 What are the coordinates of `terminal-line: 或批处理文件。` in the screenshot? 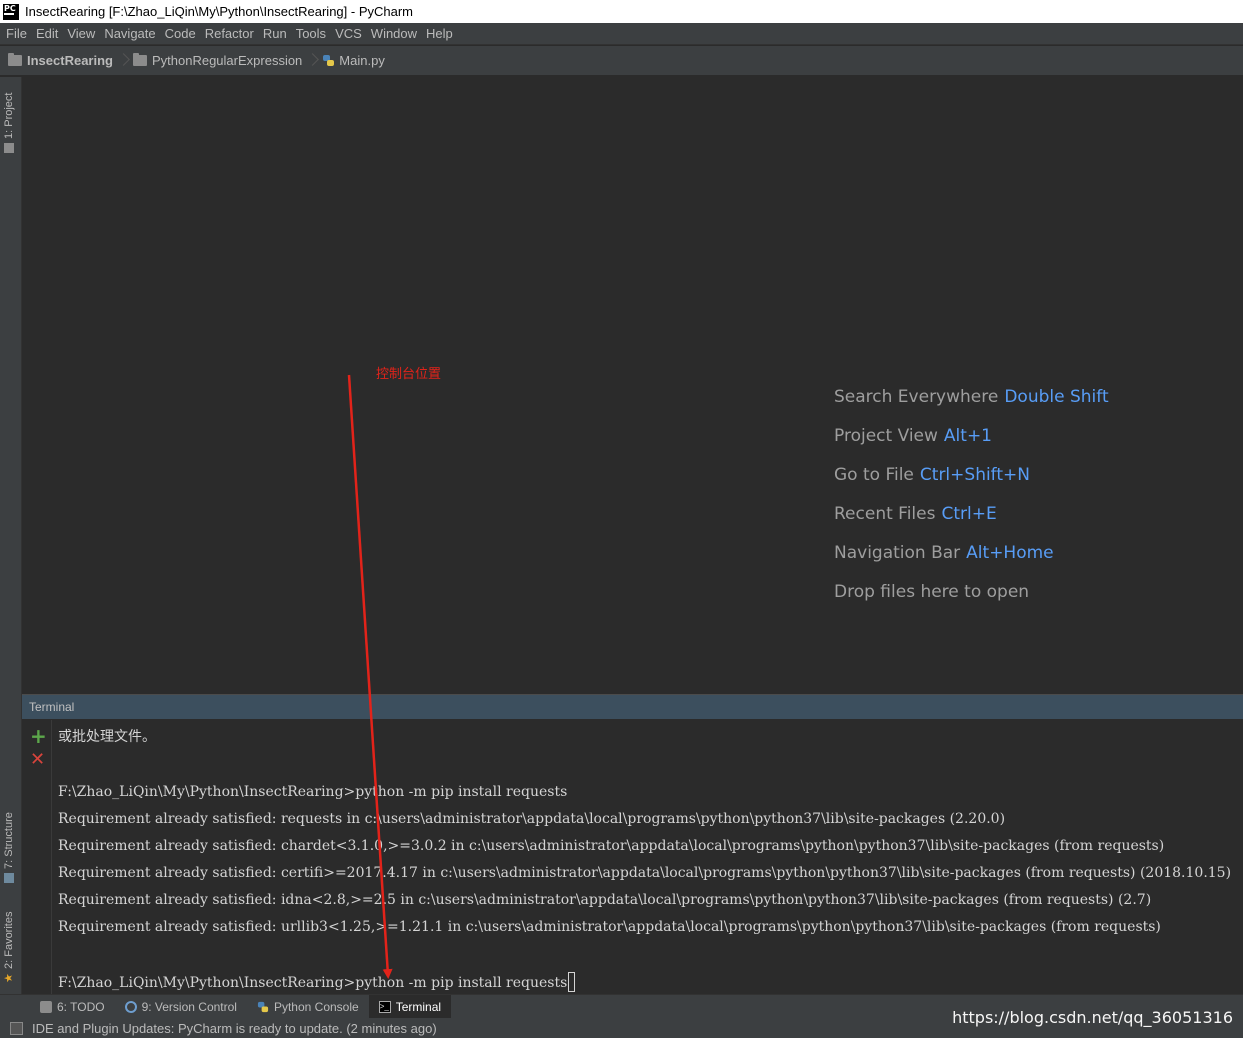 It's located at (107, 737).